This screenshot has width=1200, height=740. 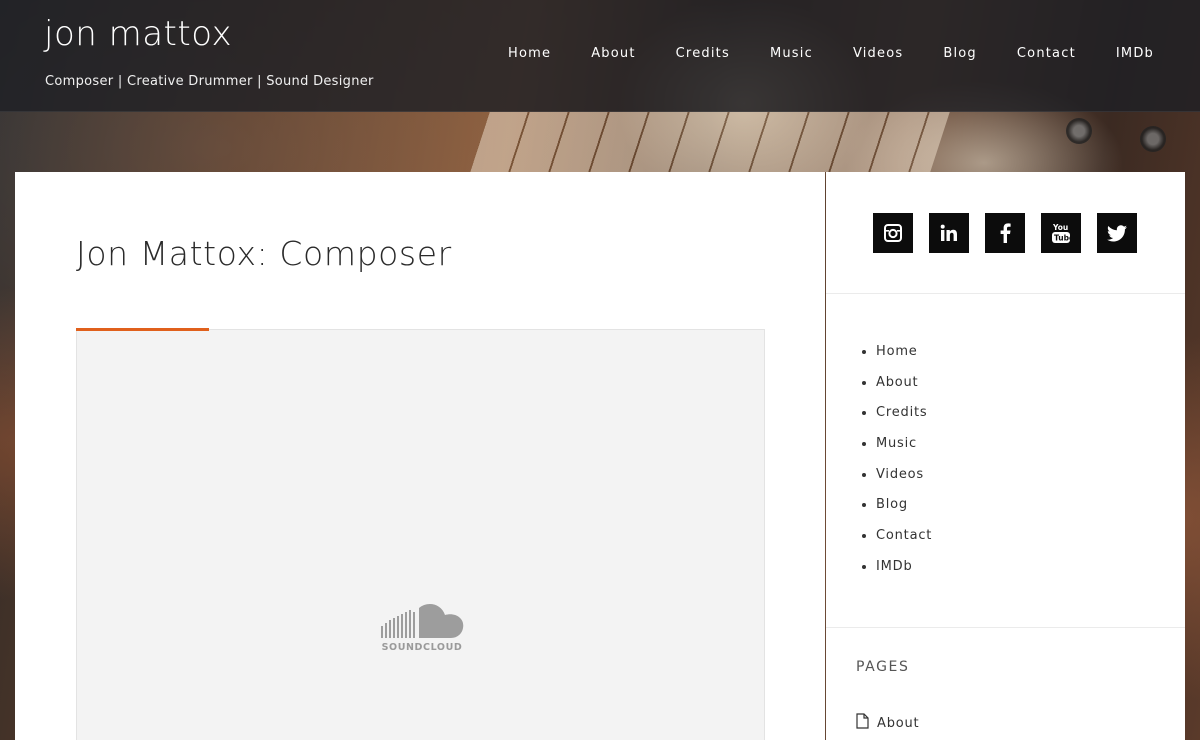 I want to click on nav-home: Home, so click(x=529, y=53).